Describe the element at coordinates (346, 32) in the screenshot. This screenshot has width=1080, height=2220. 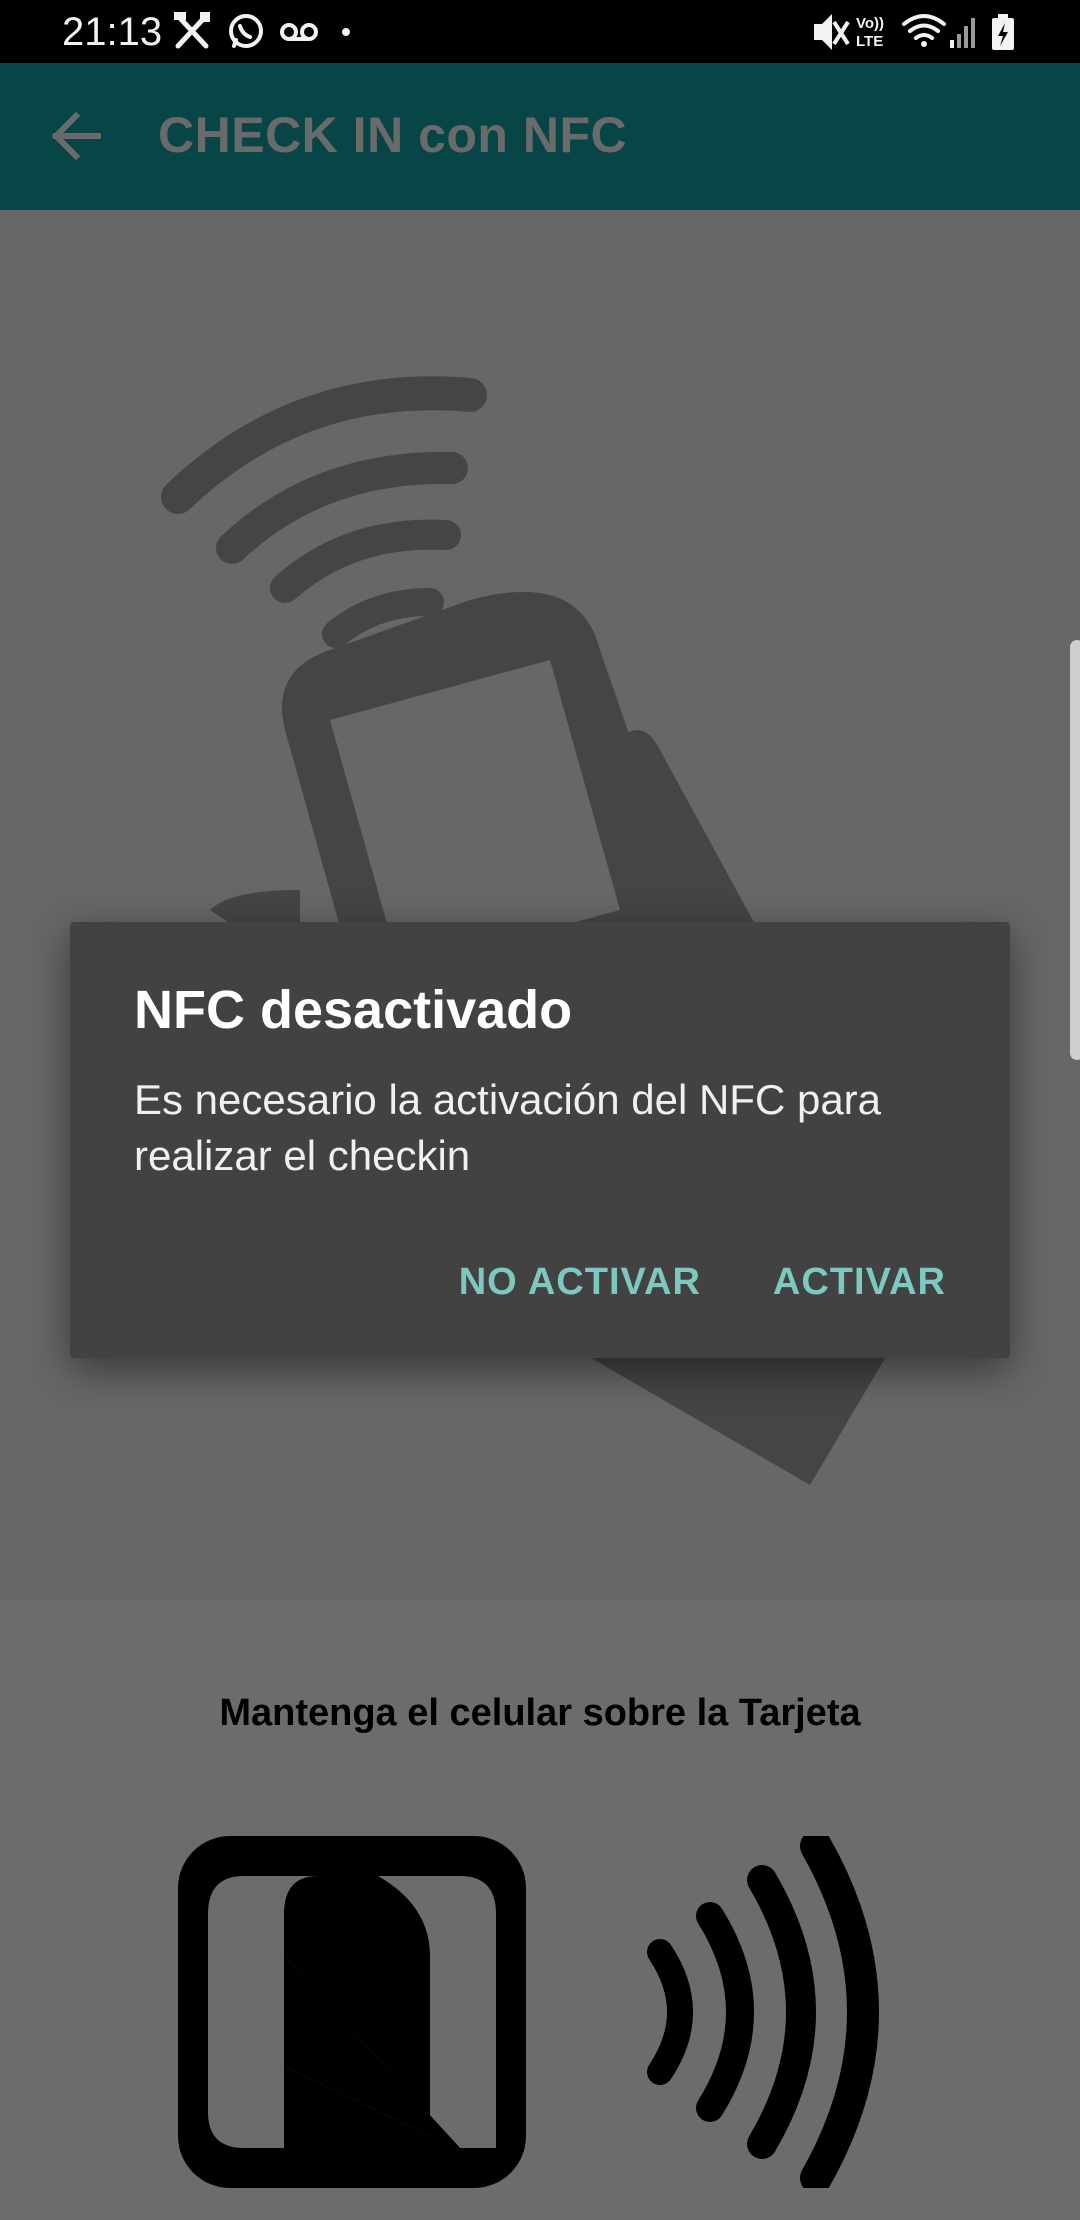
I see `dot-icon` at that location.